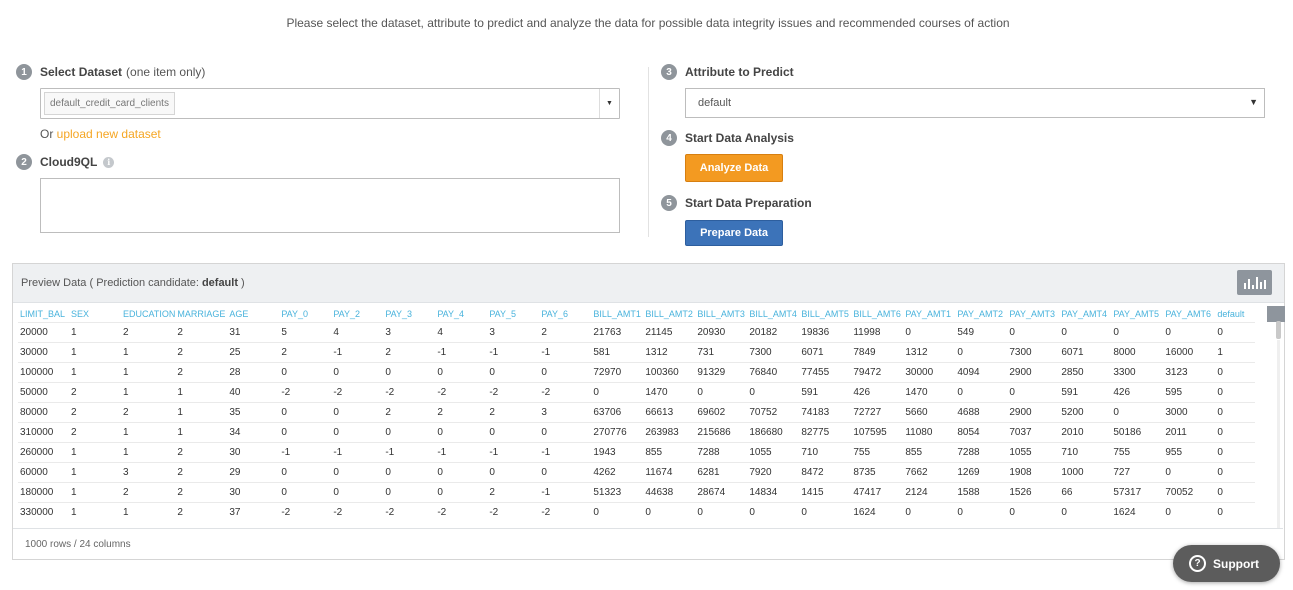 This screenshot has width=1293, height=590. Describe the element at coordinates (721, 411) in the screenshot. I see `table-cell: 69602` at that location.